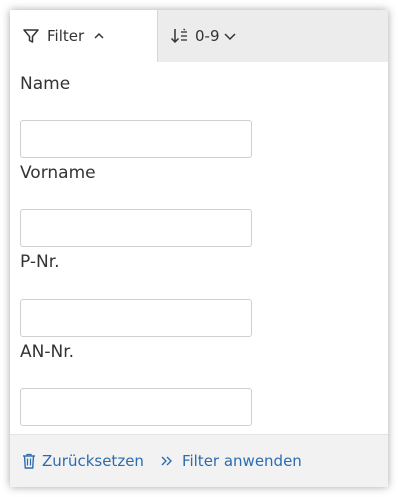 The height and width of the screenshot is (497, 398). I want to click on apply-filter-button-label: Filter anwenden, so click(241, 461).